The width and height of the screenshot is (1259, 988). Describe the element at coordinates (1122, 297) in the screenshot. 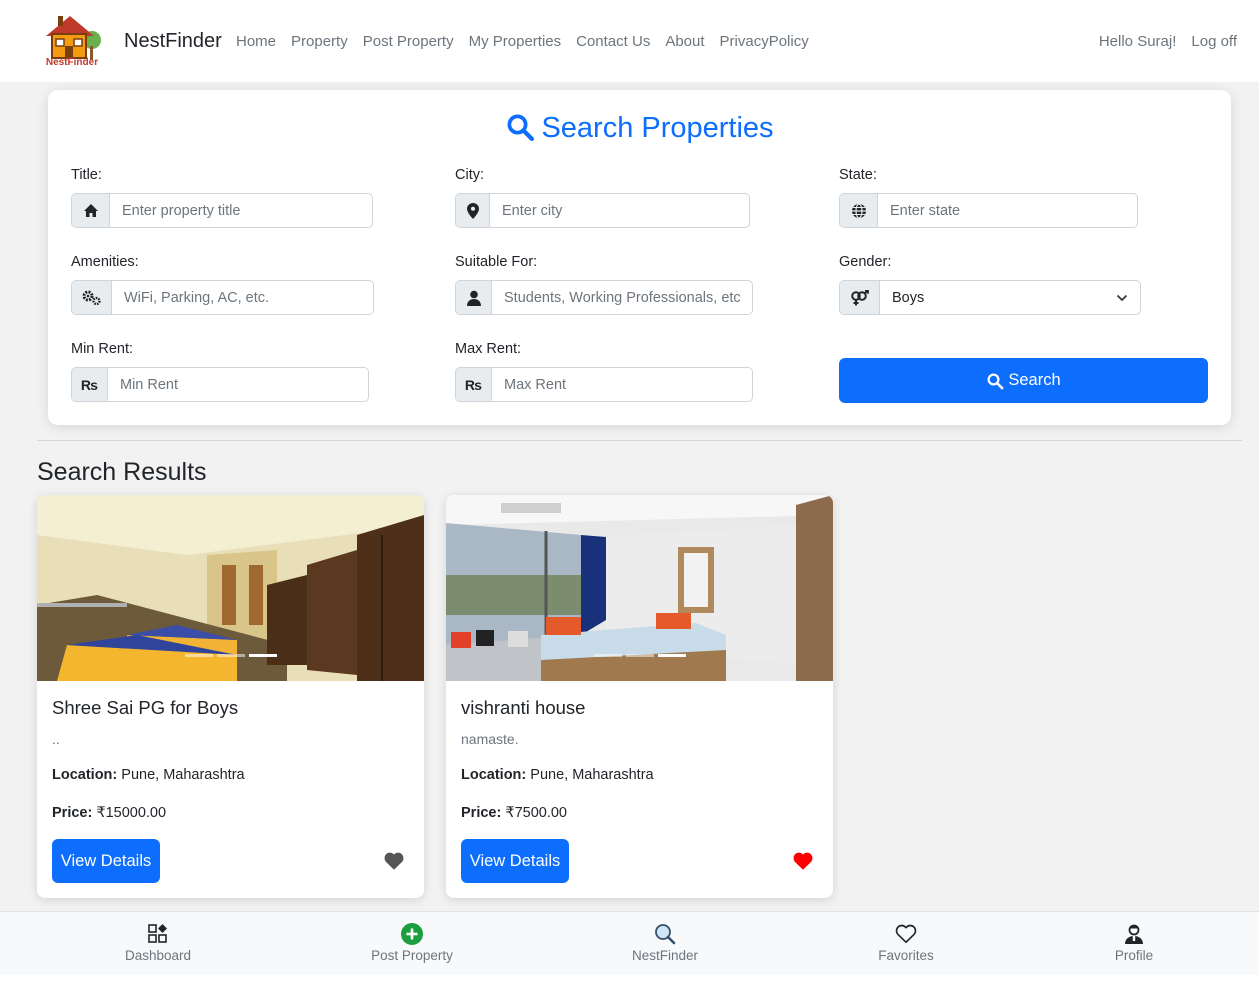

I see `chevron-down-icon` at that location.